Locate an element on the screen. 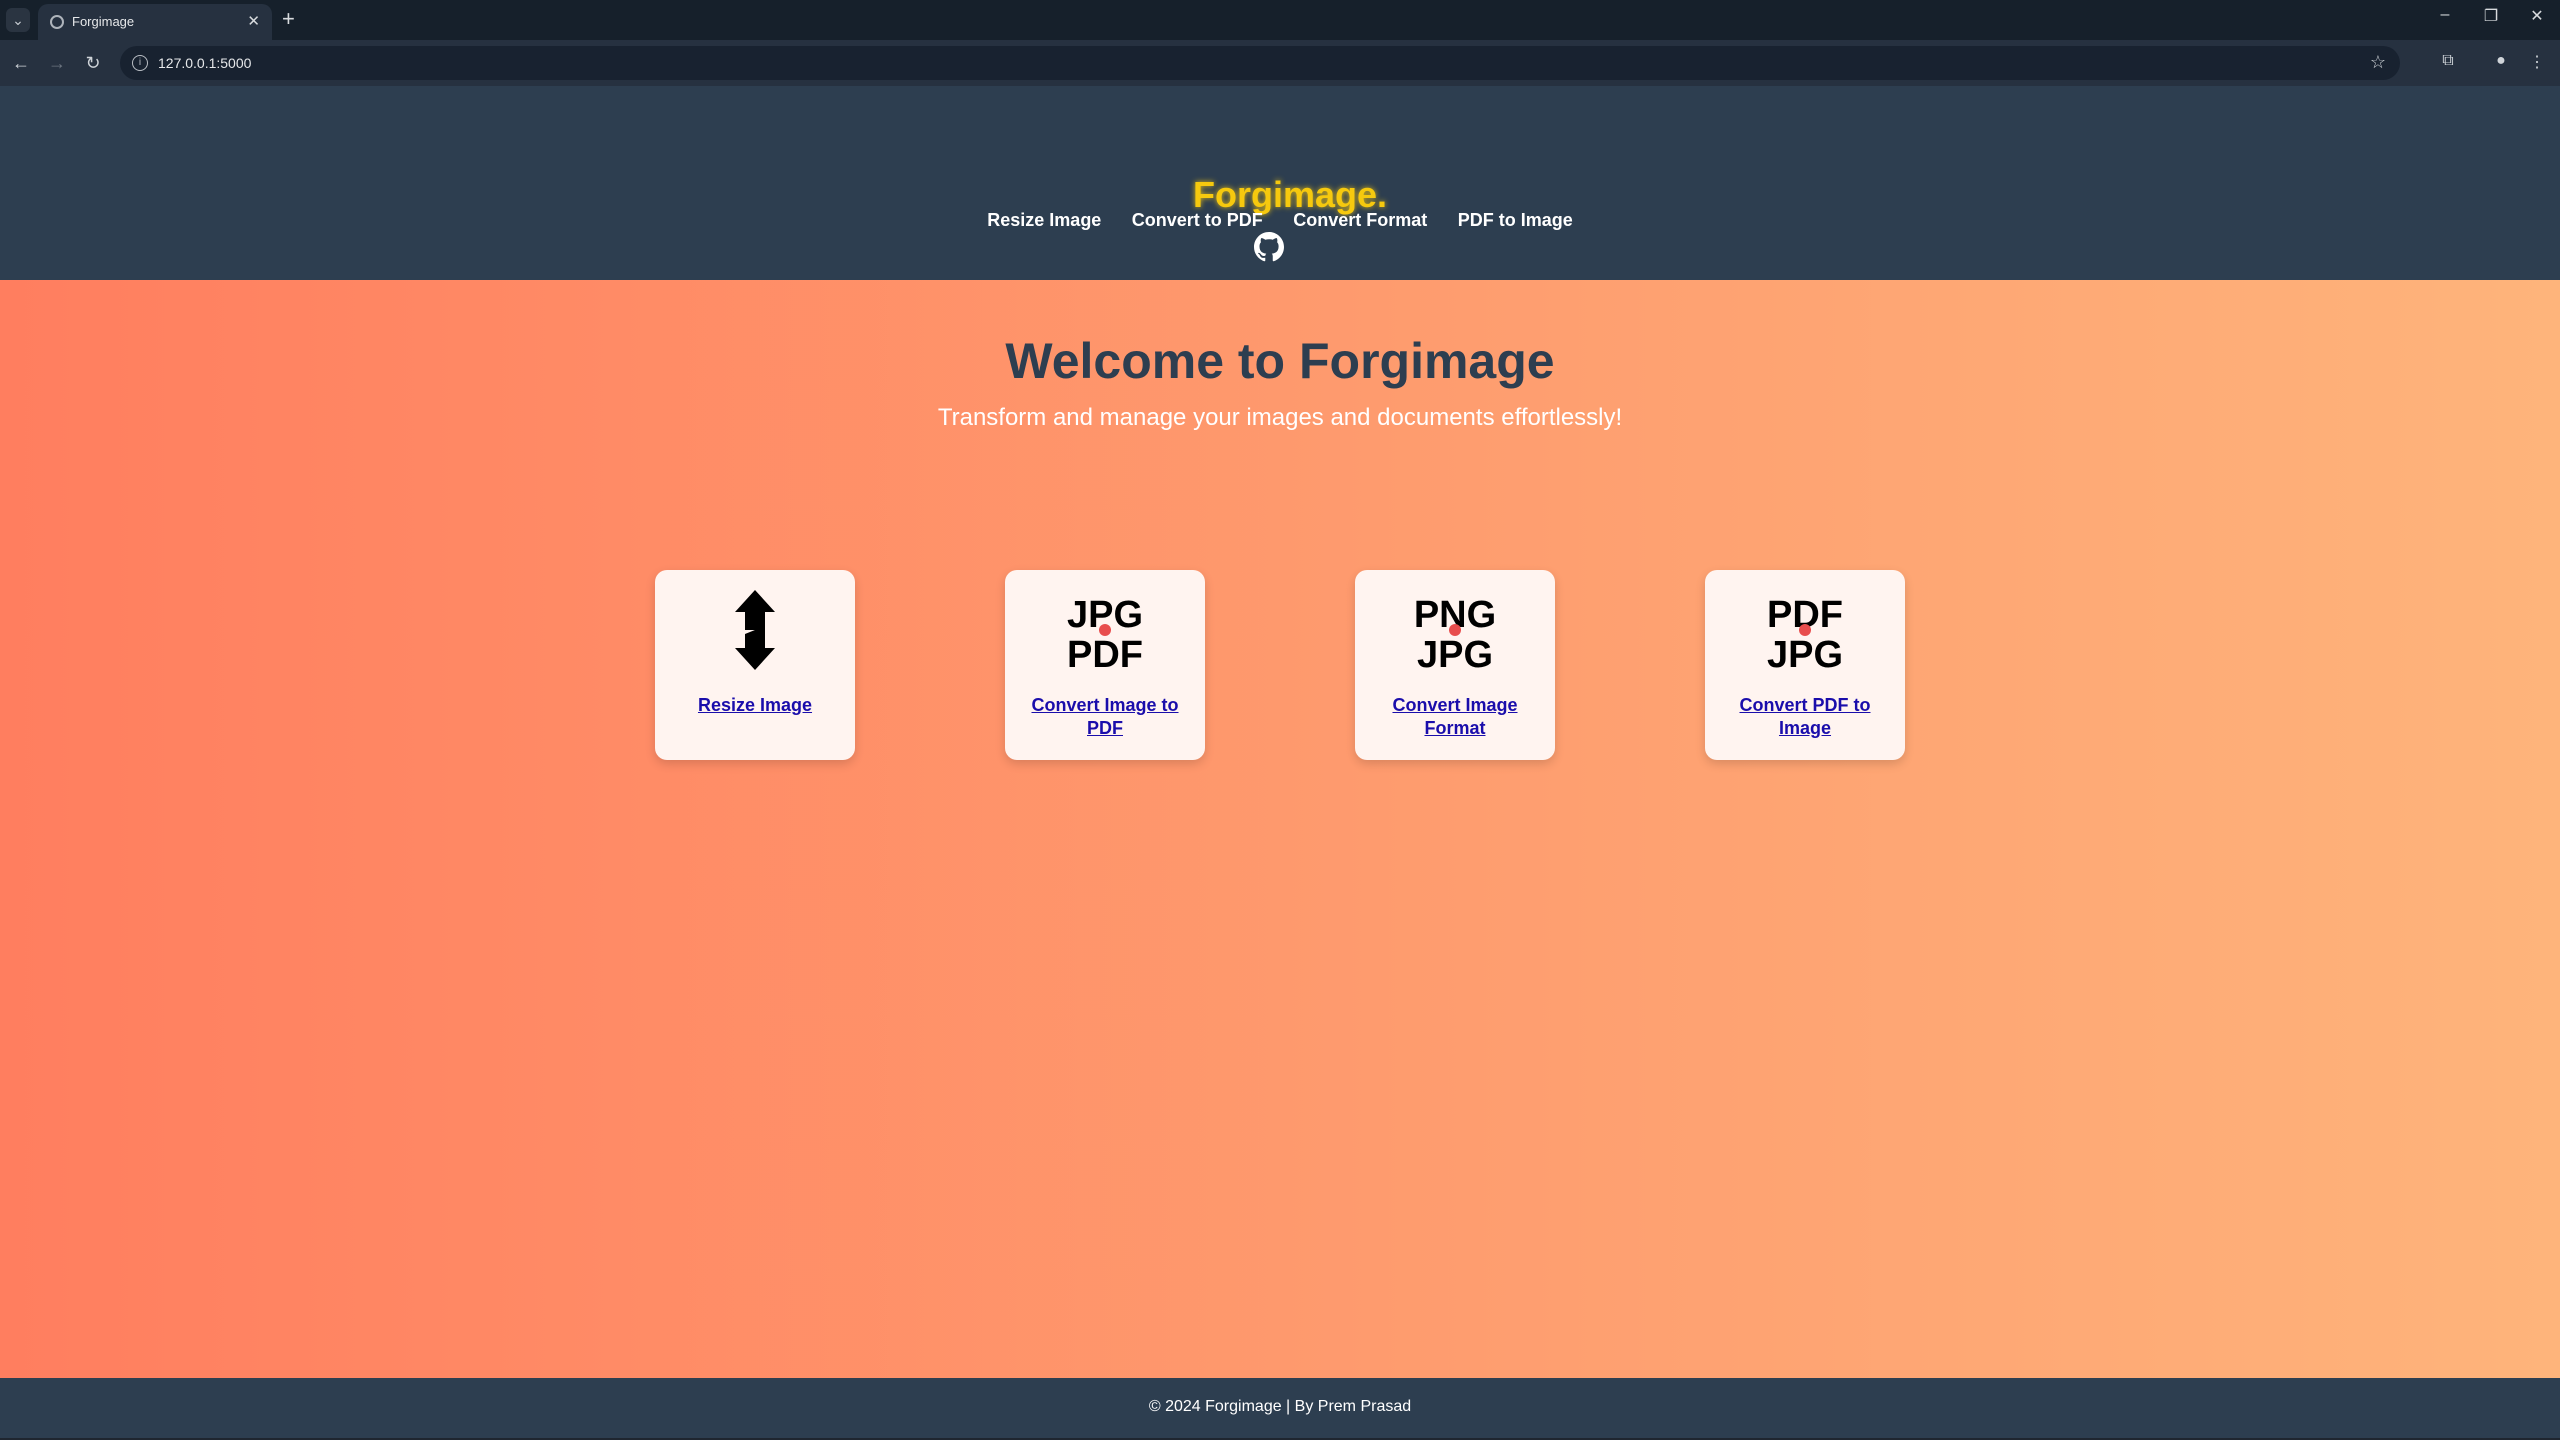  pdf-to-jpg-icon: PDF JPG is located at coordinates (1805, 632).